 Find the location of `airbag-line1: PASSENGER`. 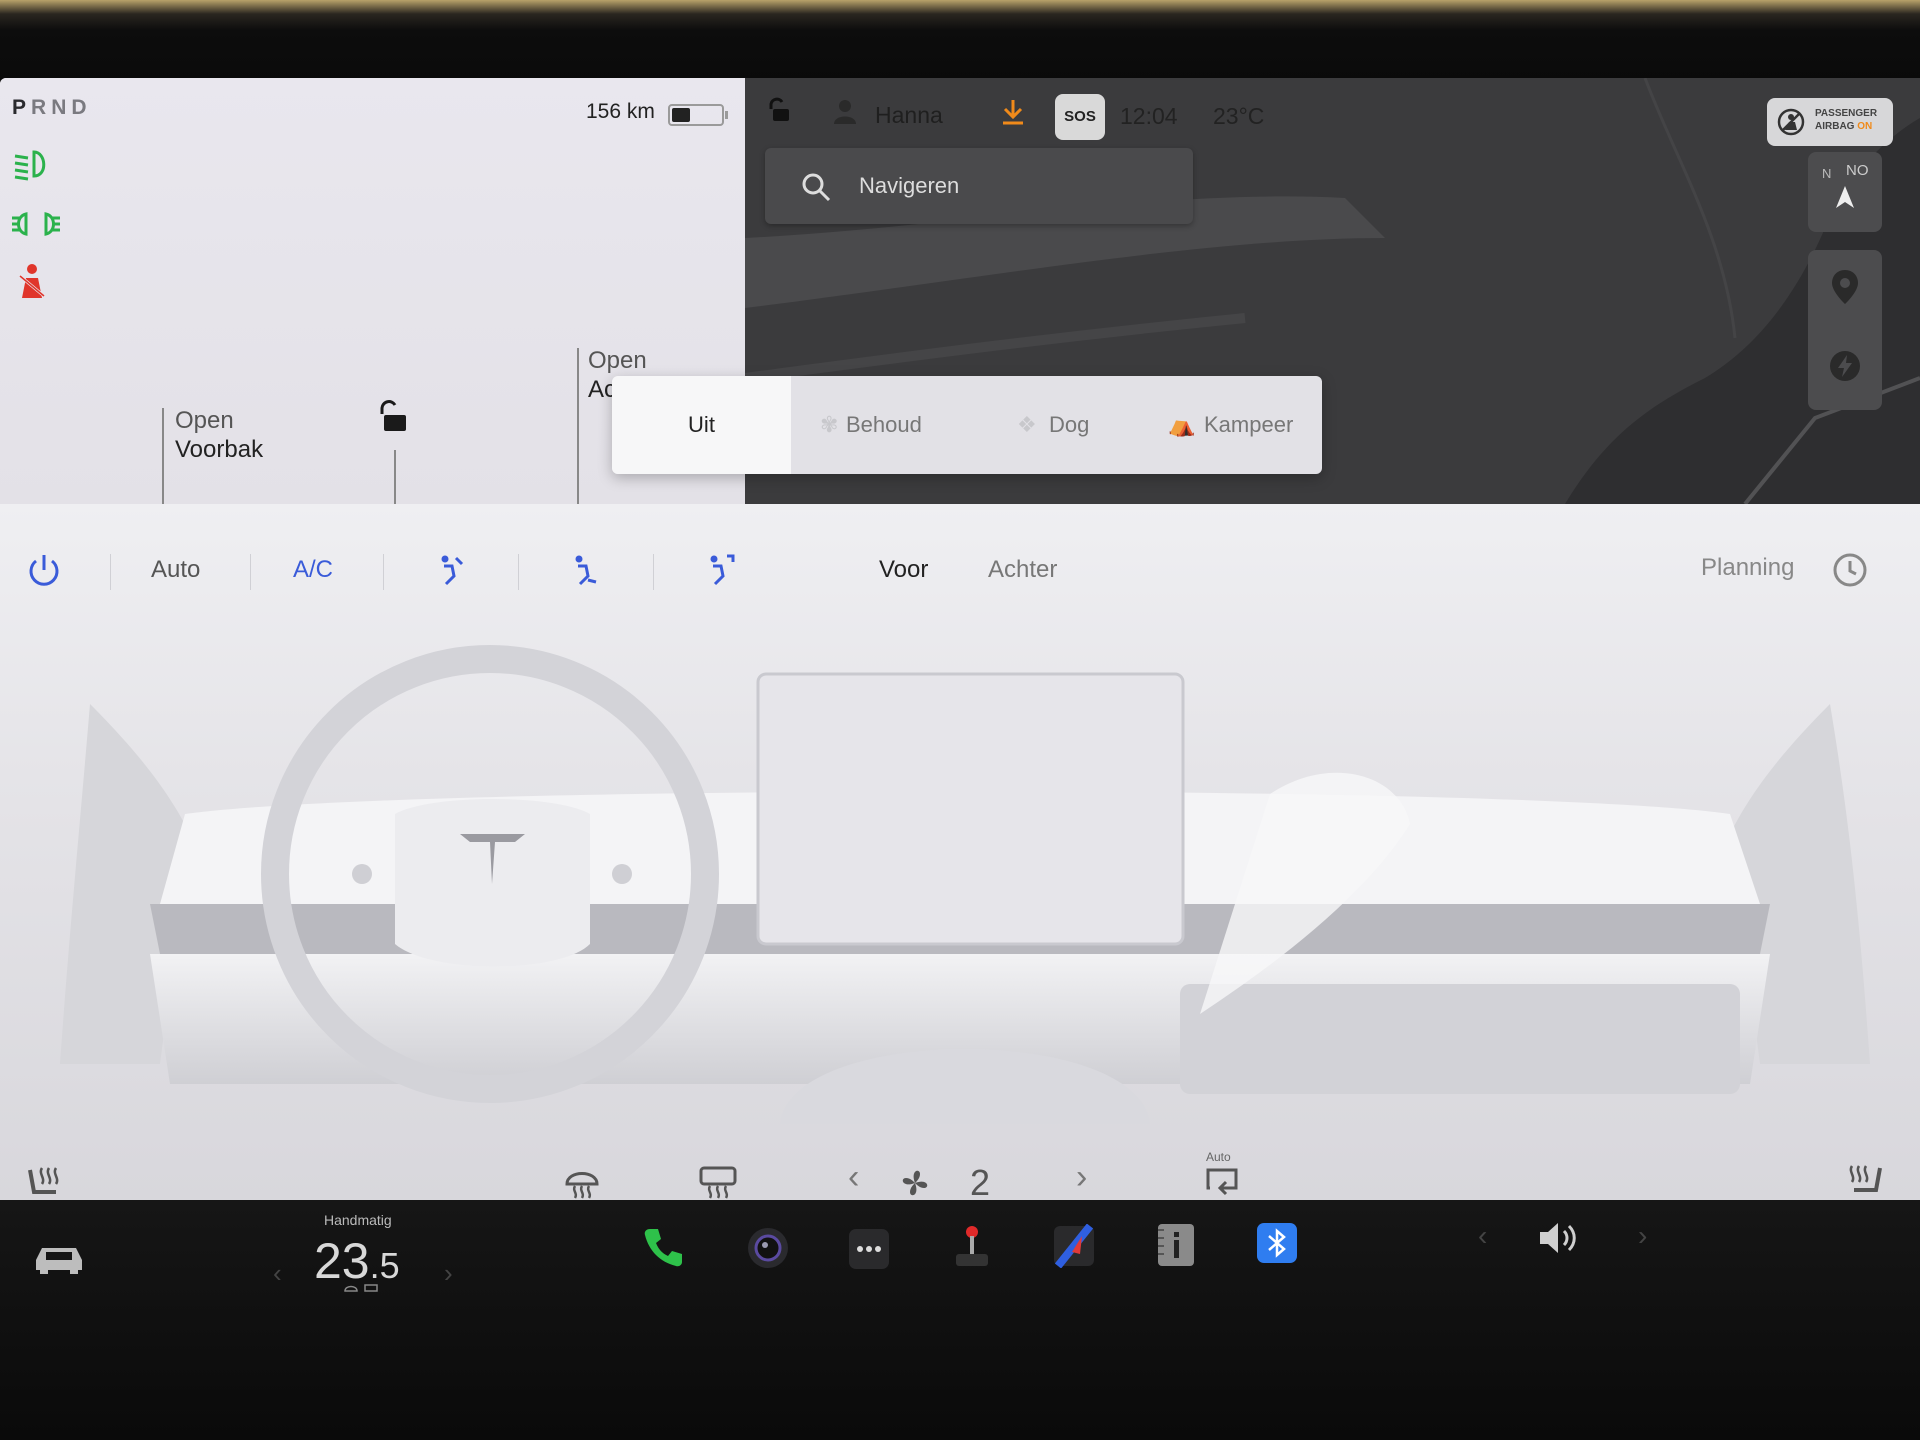

airbag-line1: PASSENGER is located at coordinates (1846, 113).